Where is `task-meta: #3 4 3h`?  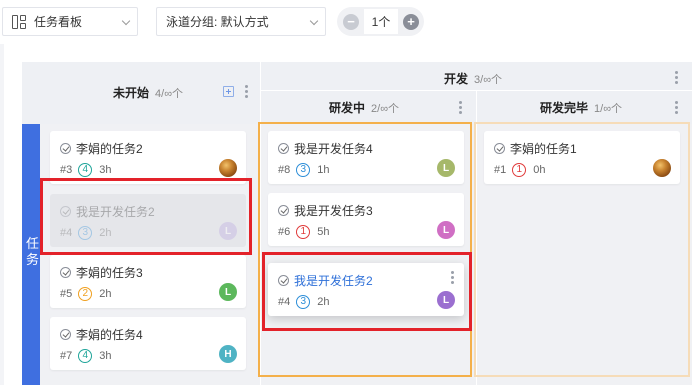
task-meta: #3 4 3h is located at coordinates (86, 170).